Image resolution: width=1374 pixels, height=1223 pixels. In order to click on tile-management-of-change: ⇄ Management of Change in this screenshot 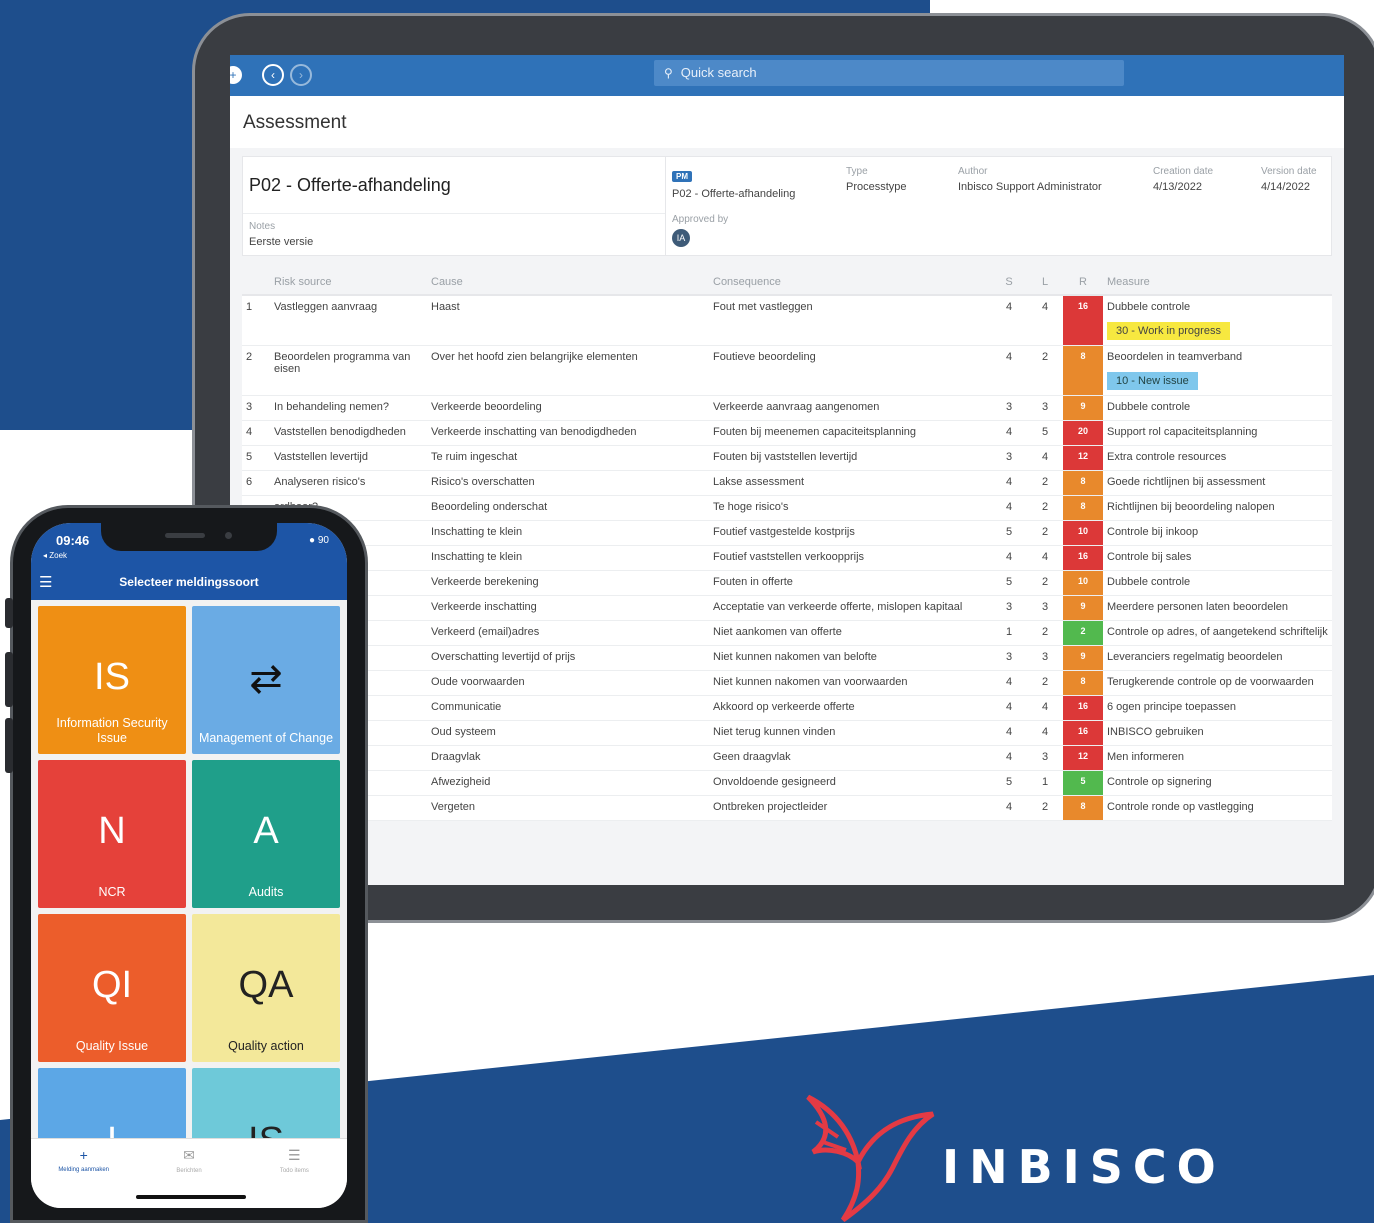, I will do `click(266, 680)`.